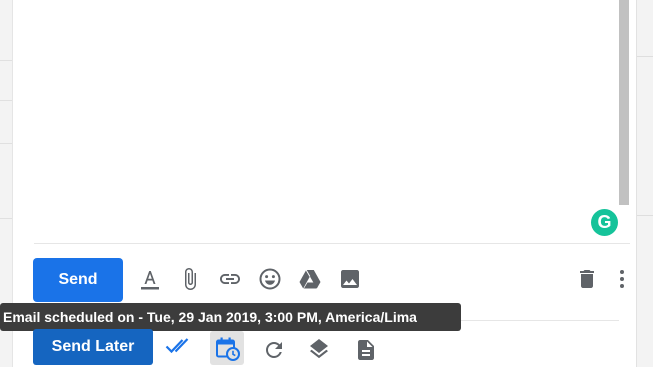 Image resolution: width=653 pixels, height=367 pixels. I want to click on emoji-icon, so click(270, 279).